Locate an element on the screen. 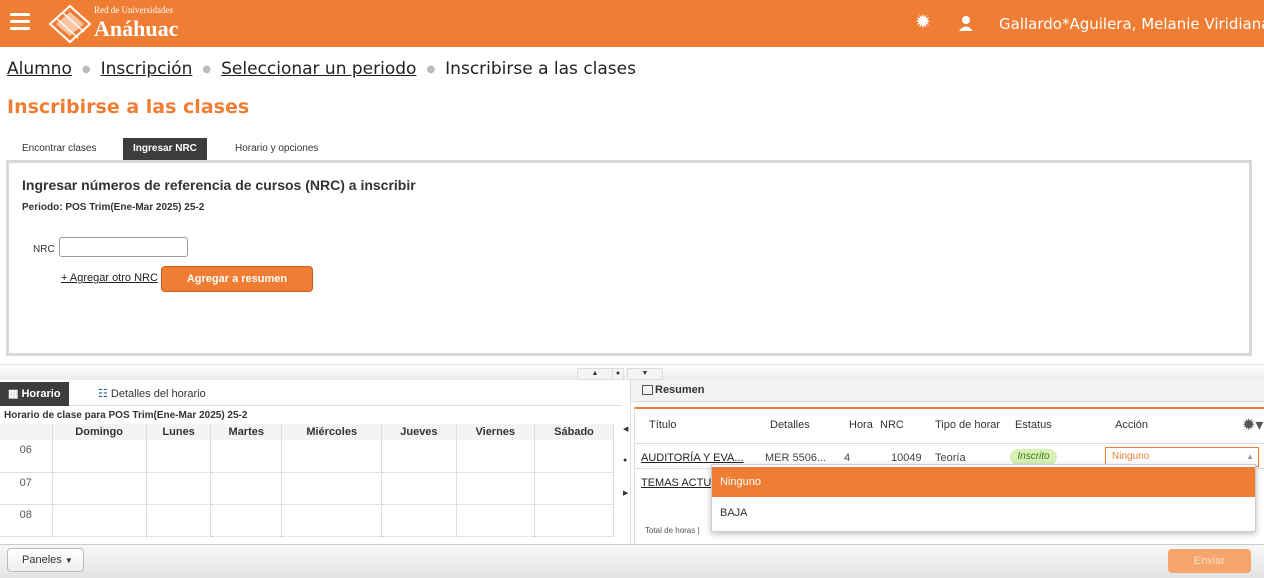 This screenshot has height=578, width=1264. col-horas: Hora is located at coordinates (862, 425).